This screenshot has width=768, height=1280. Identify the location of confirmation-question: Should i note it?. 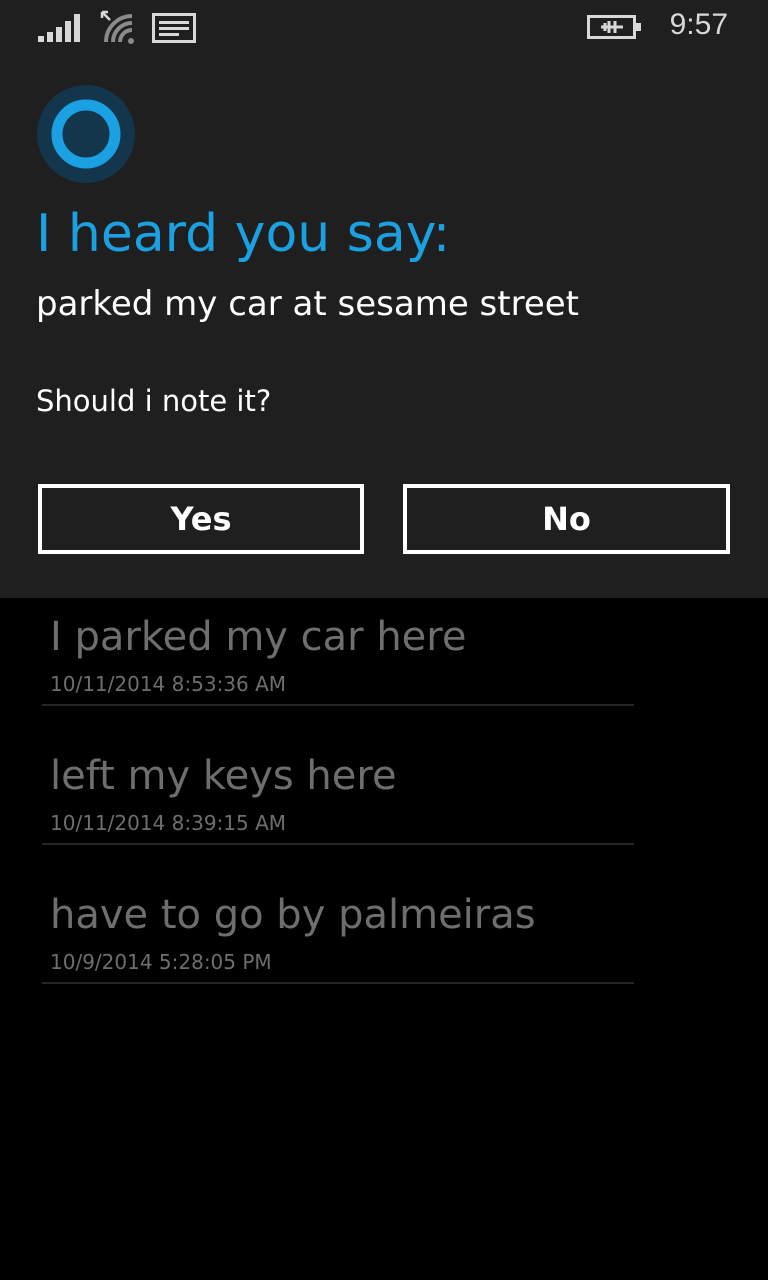
(154, 401).